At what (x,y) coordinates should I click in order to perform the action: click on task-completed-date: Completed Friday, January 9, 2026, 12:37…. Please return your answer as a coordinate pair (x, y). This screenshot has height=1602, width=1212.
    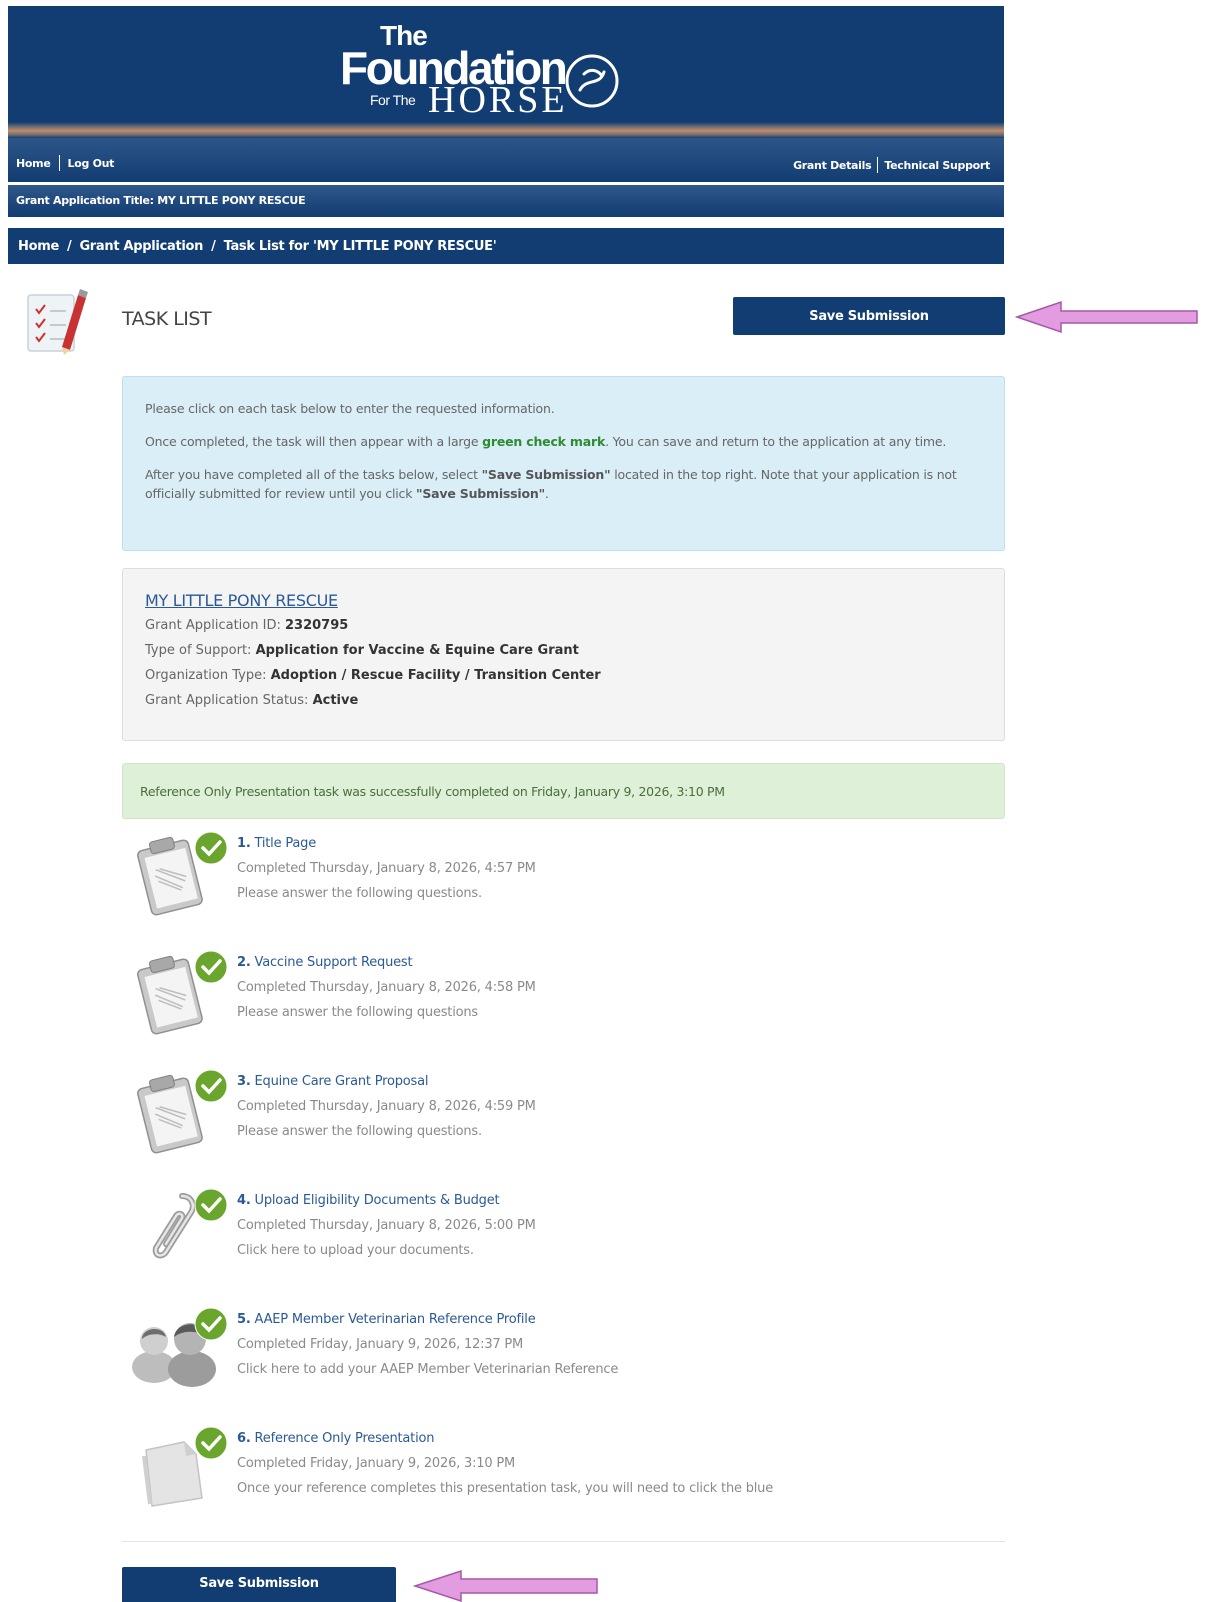
    Looking at the image, I should click on (380, 1344).